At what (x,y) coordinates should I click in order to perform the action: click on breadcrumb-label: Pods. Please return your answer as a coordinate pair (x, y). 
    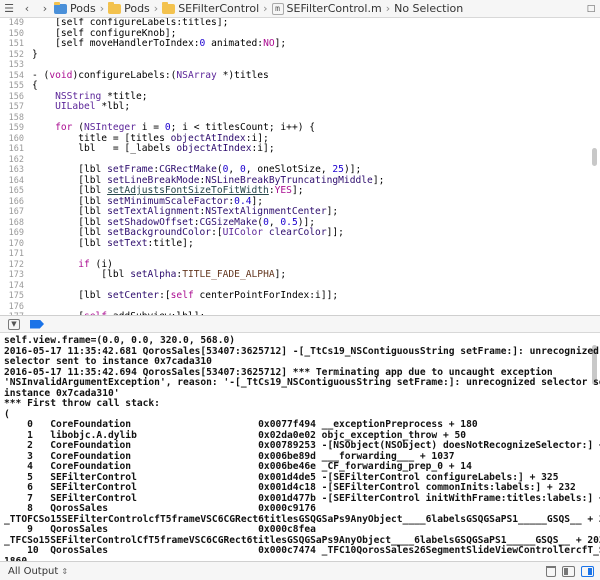
    Looking at the image, I should click on (137, 8).